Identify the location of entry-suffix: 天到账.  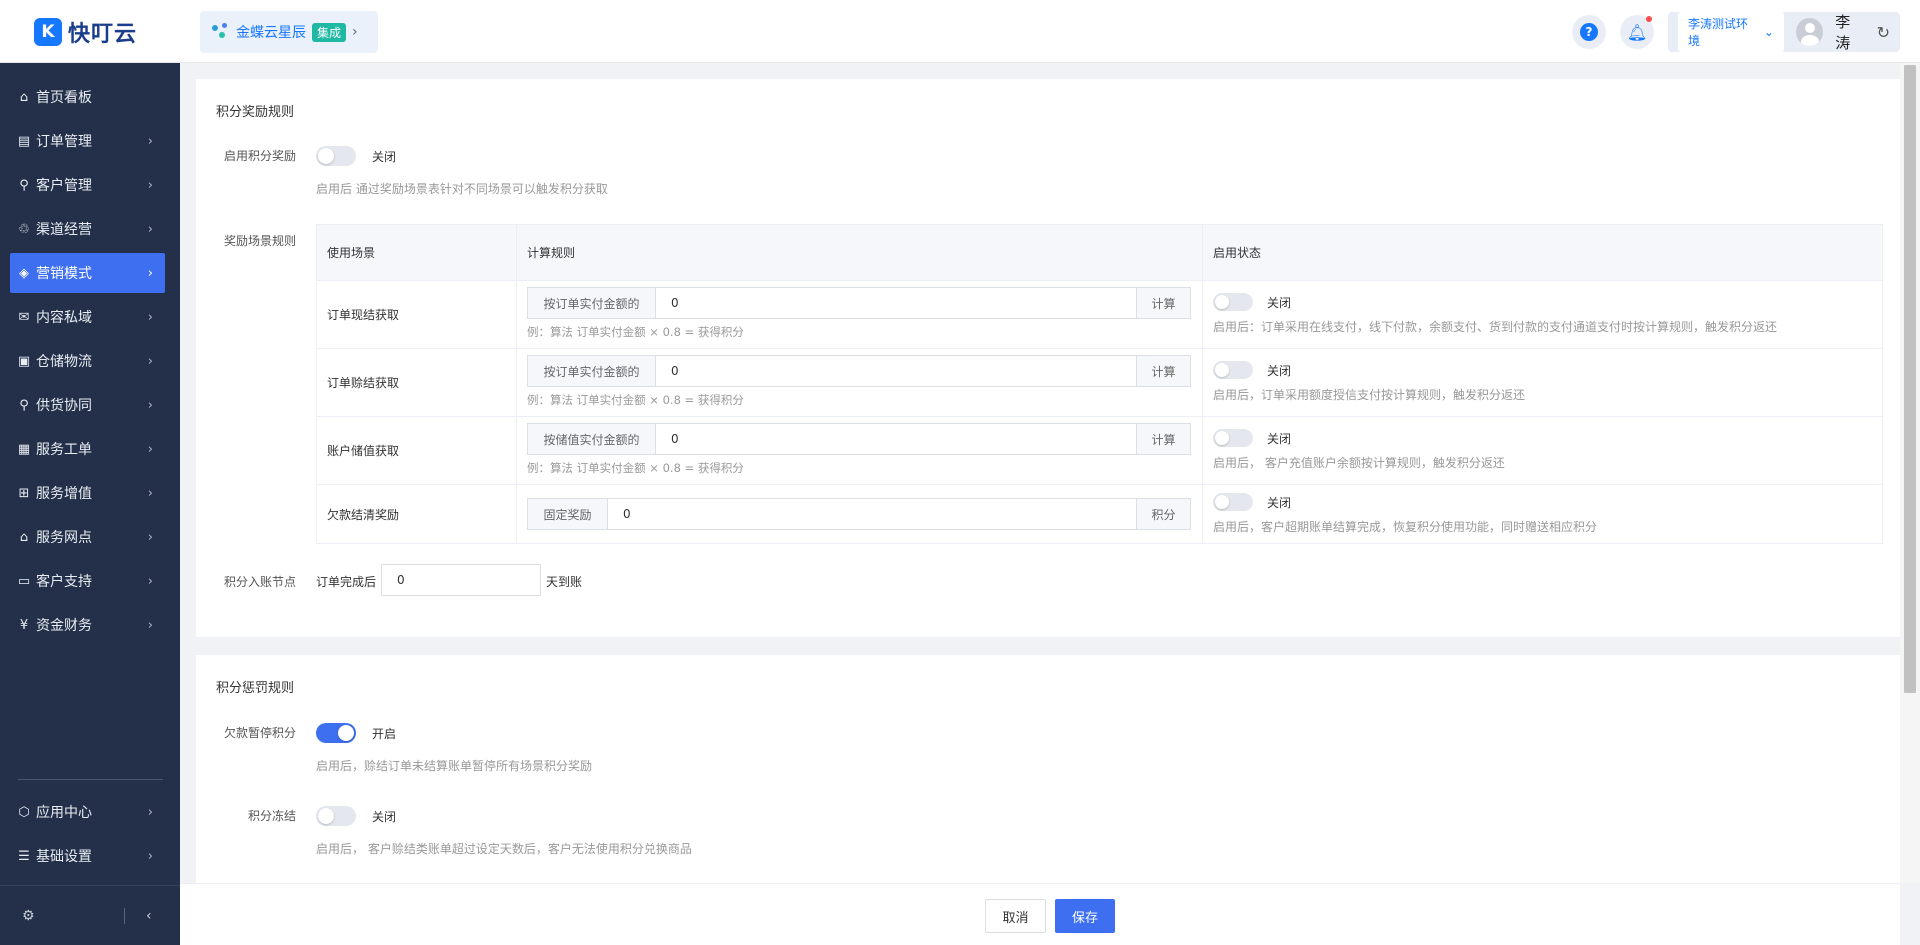
(564, 582).